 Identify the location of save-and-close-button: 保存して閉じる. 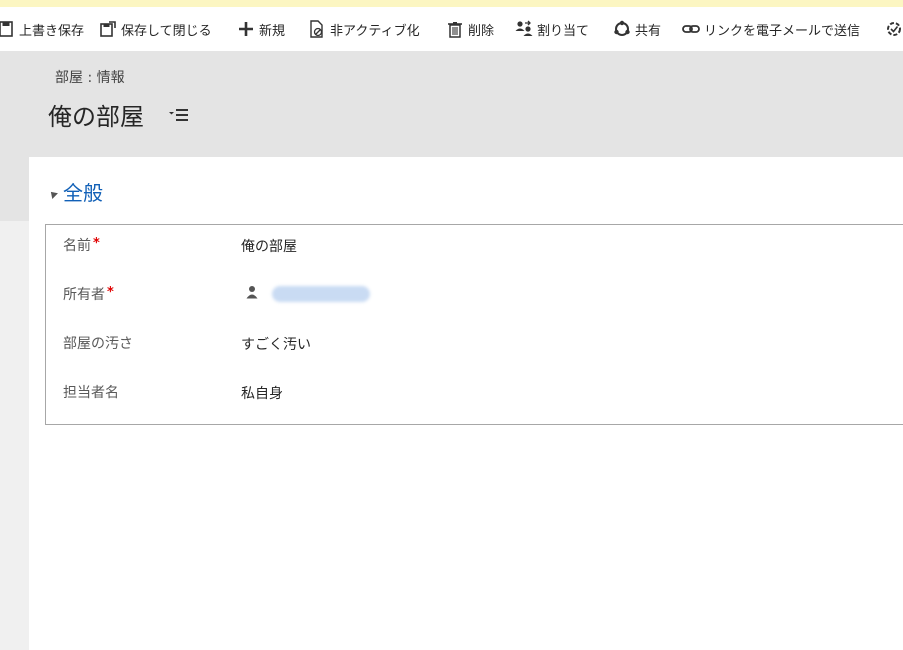
(155, 29).